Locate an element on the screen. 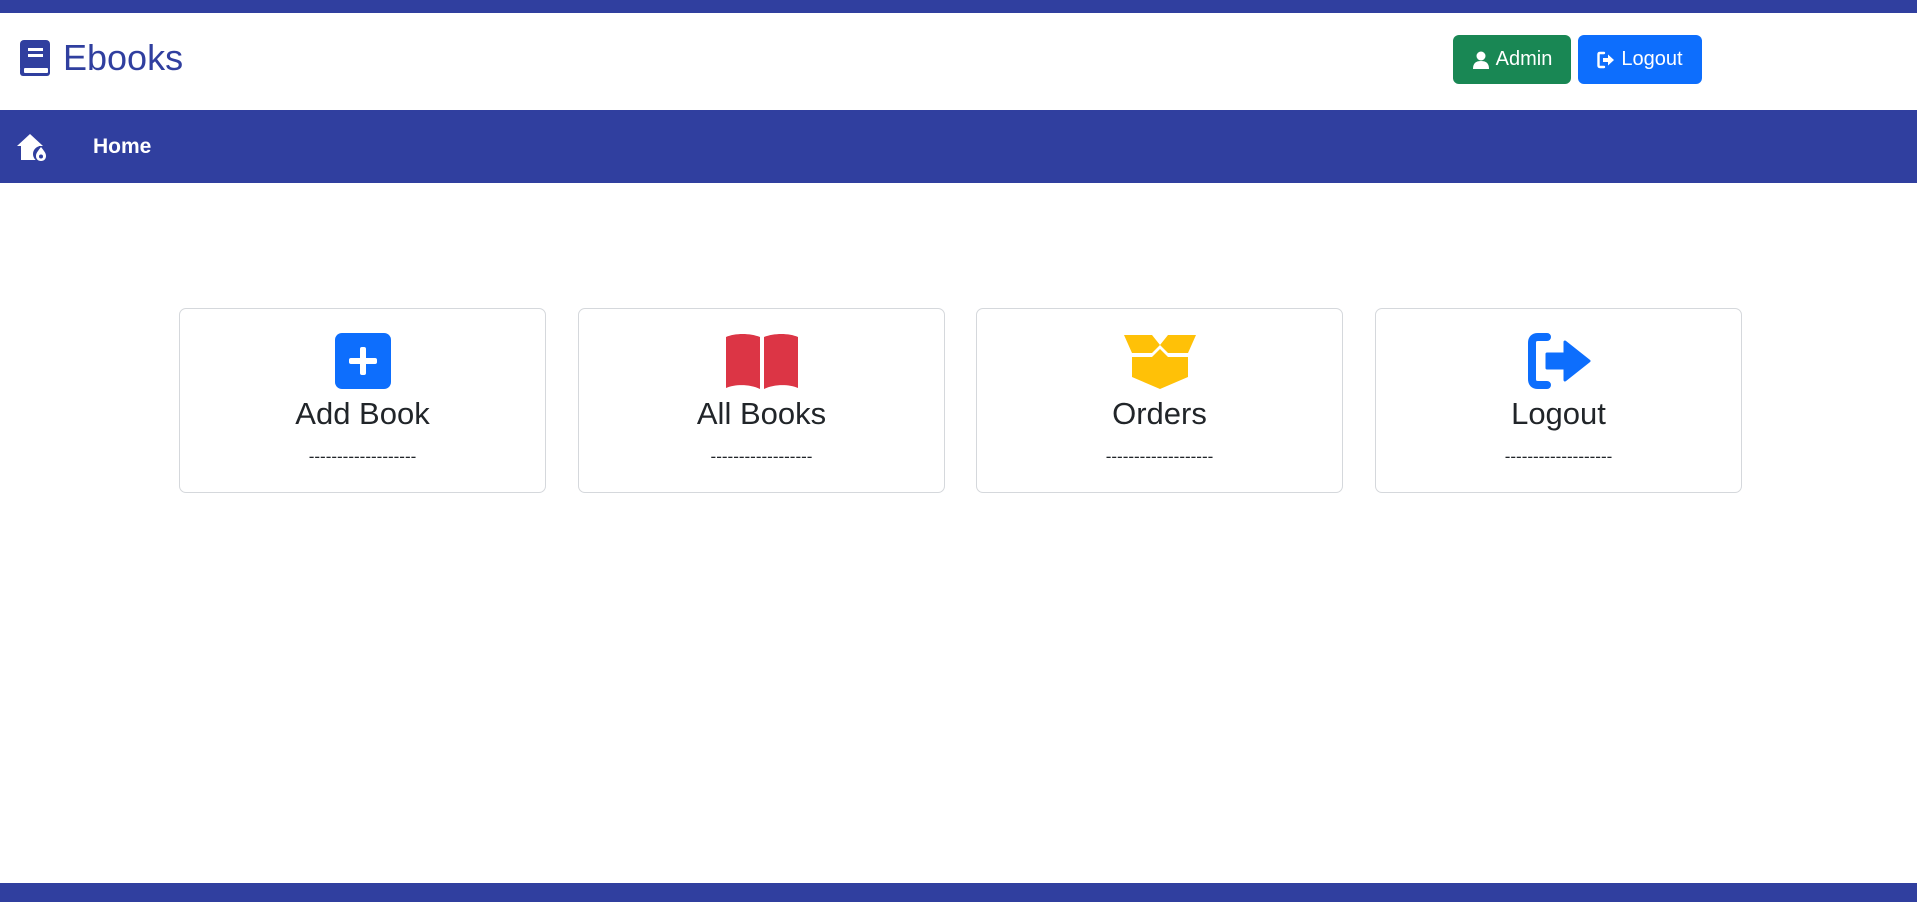 The image size is (1917, 902). navbar: Home is located at coordinates (958, 146).